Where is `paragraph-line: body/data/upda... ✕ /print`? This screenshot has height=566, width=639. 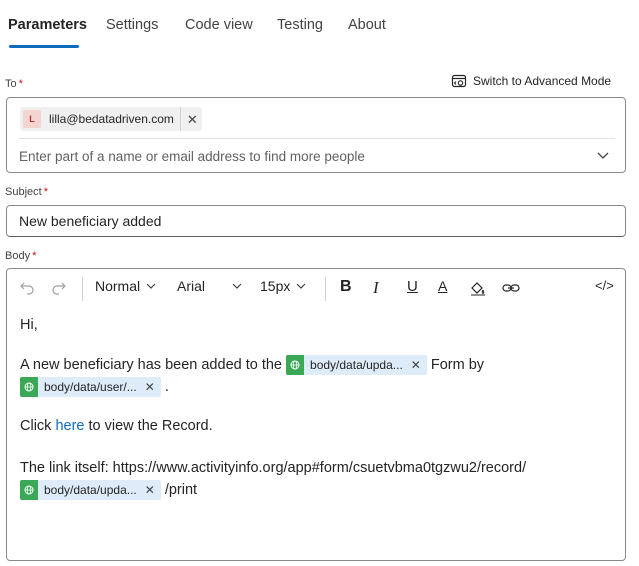 paragraph-line: body/data/upda... ✕ /print is located at coordinates (108, 490).